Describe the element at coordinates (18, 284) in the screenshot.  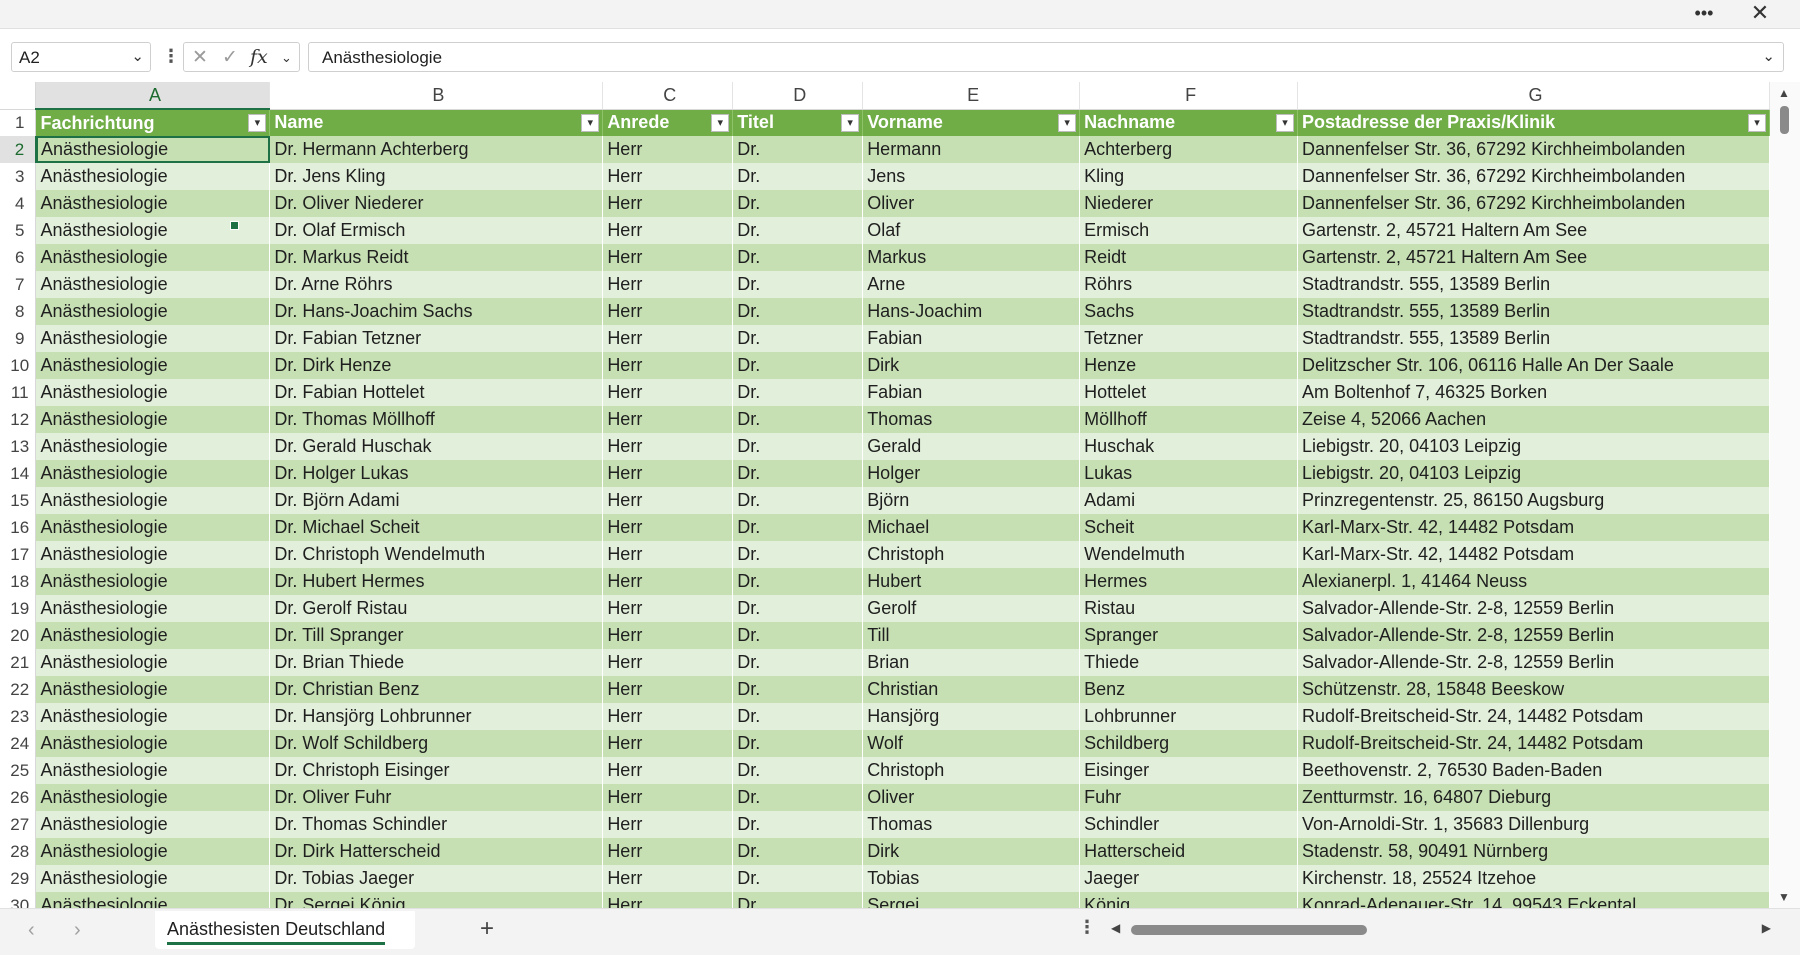
I see `row-header: 7` at that location.